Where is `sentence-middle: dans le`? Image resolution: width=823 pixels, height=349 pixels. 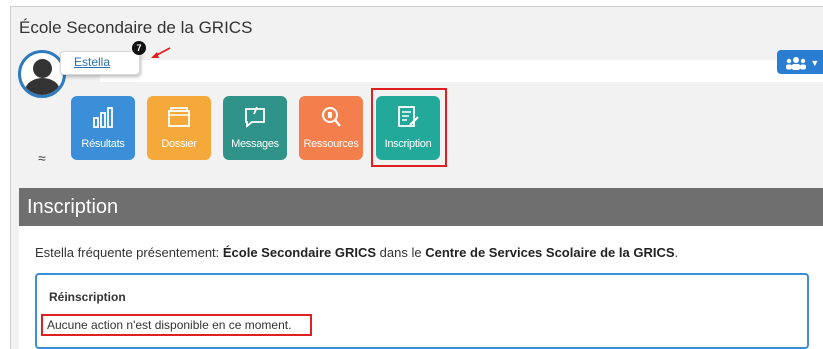 sentence-middle: dans le is located at coordinates (401, 252).